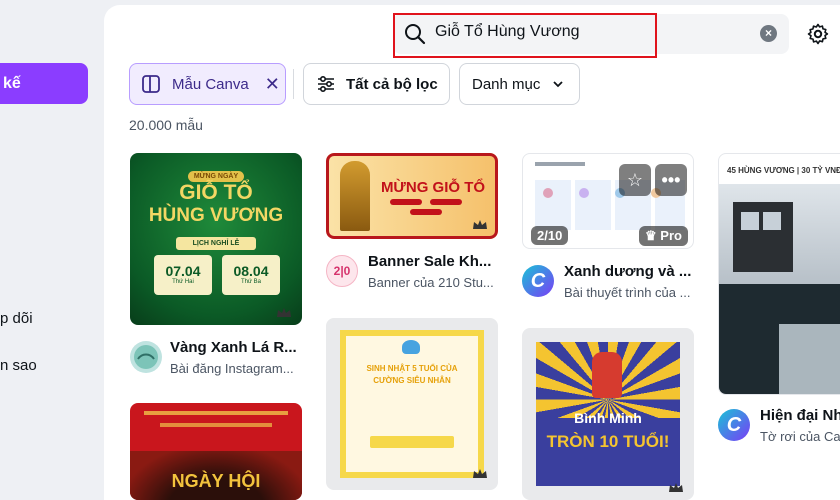 The image size is (840, 500). What do you see at coordinates (12, 83) in the screenshot?
I see `sidebar-item-label: kế` at bounding box center [12, 83].